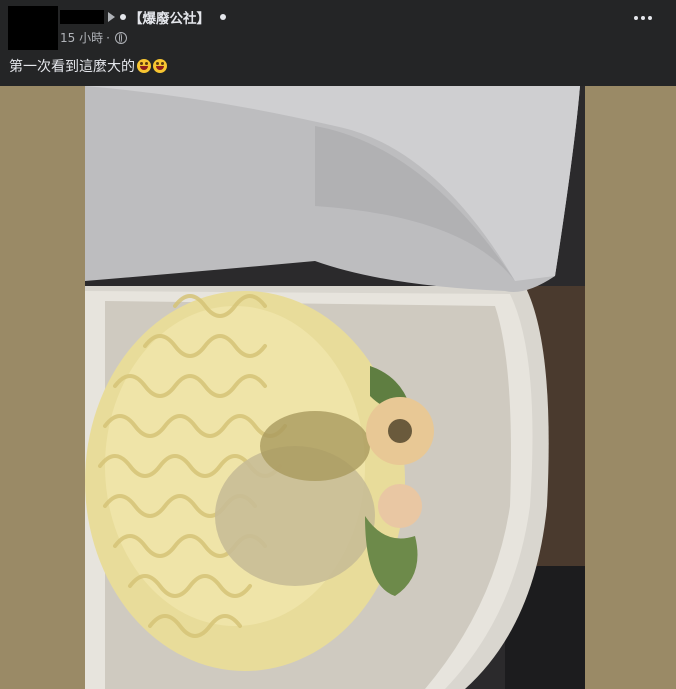 The width and height of the screenshot is (676, 689). I want to click on post-caption: 第一次看到這麼大的, so click(88, 66).